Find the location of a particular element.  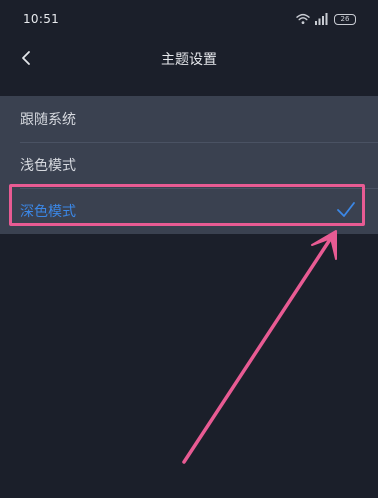

option-label: 深色模式 is located at coordinates (48, 212).